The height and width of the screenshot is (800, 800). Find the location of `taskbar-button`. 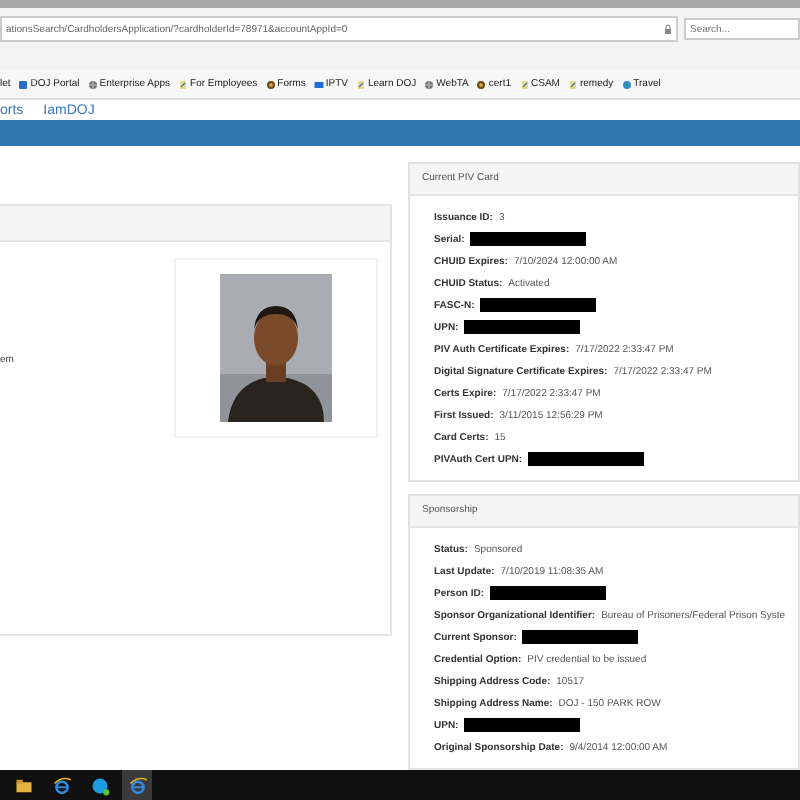

taskbar-button is located at coordinates (137, 785).